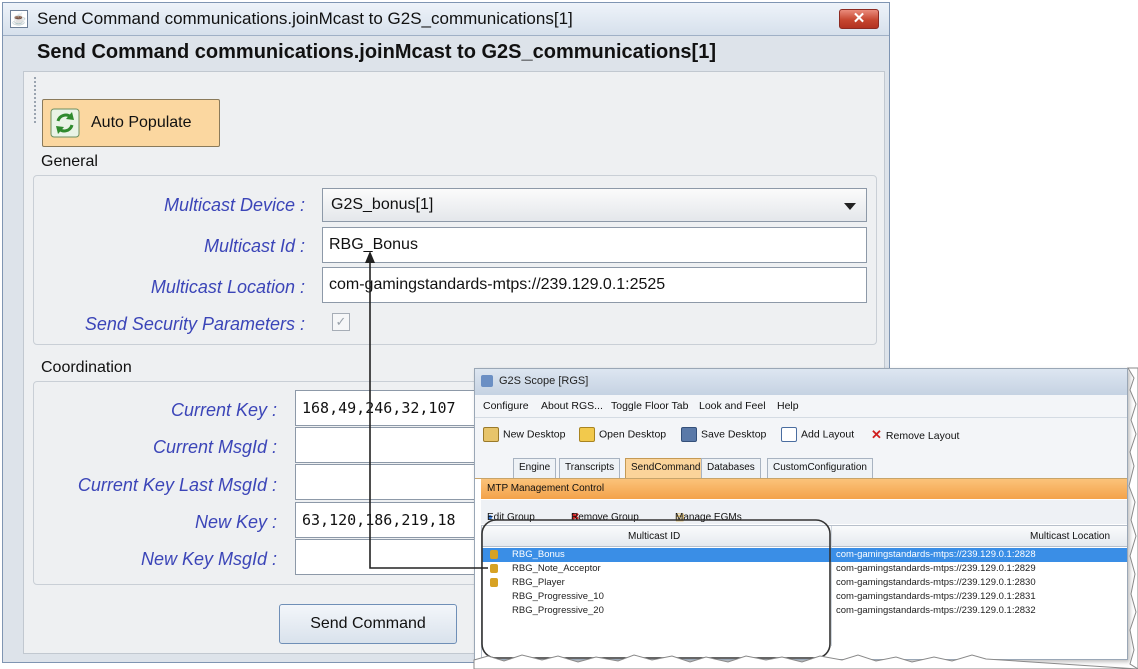 This screenshot has width=1138, height=669. What do you see at coordinates (368, 624) in the screenshot?
I see `send-command-button: Send Command` at bounding box center [368, 624].